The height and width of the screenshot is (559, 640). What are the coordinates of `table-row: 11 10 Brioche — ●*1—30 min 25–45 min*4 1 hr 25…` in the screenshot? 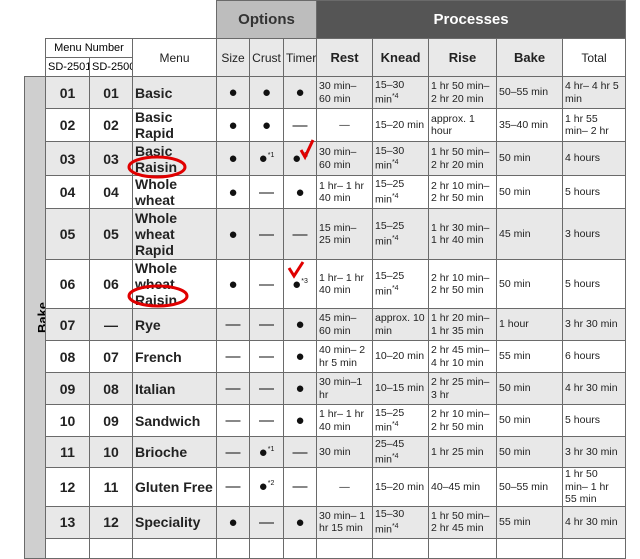 It's located at (326, 452).